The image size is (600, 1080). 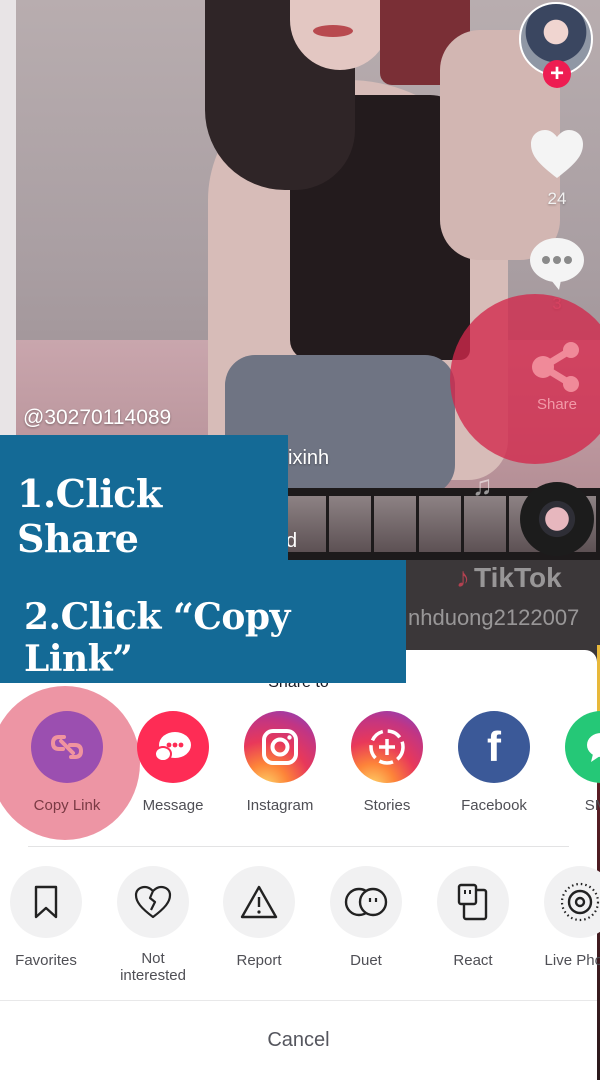 What do you see at coordinates (473, 902) in the screenshot?
I see `react-icon` at bounding box center [473, 902].